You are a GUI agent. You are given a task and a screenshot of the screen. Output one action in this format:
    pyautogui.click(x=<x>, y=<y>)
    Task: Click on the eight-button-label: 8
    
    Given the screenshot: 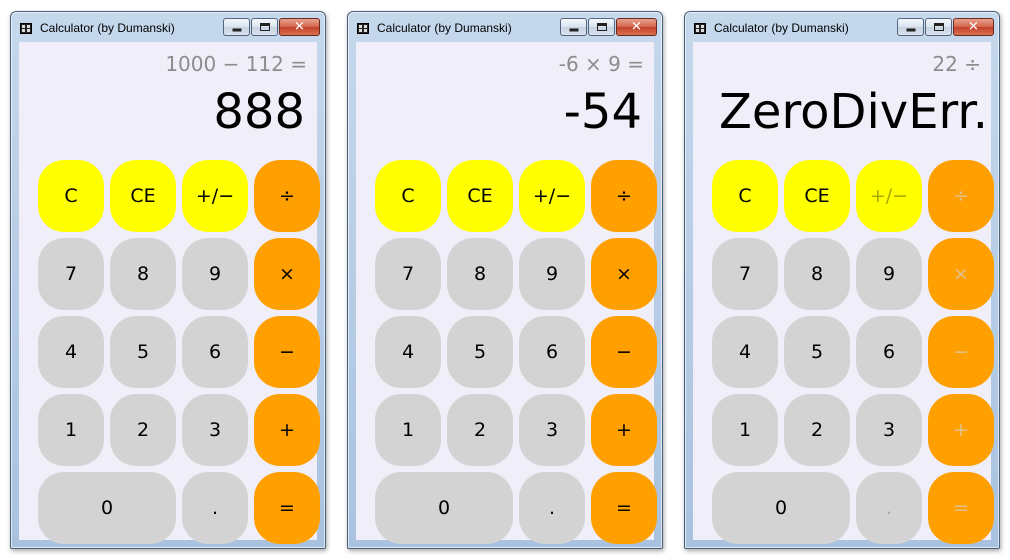 What is the action you would take?
    pyautogui.click(x=480, y=274)
    